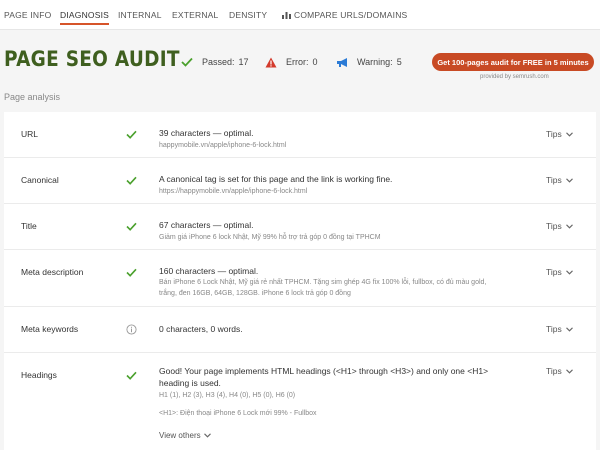 This screenshot has height=450, width=600. Describe the element at coordinates (39, 375) in the screenshot. I see `row-name: Headings` at that location.